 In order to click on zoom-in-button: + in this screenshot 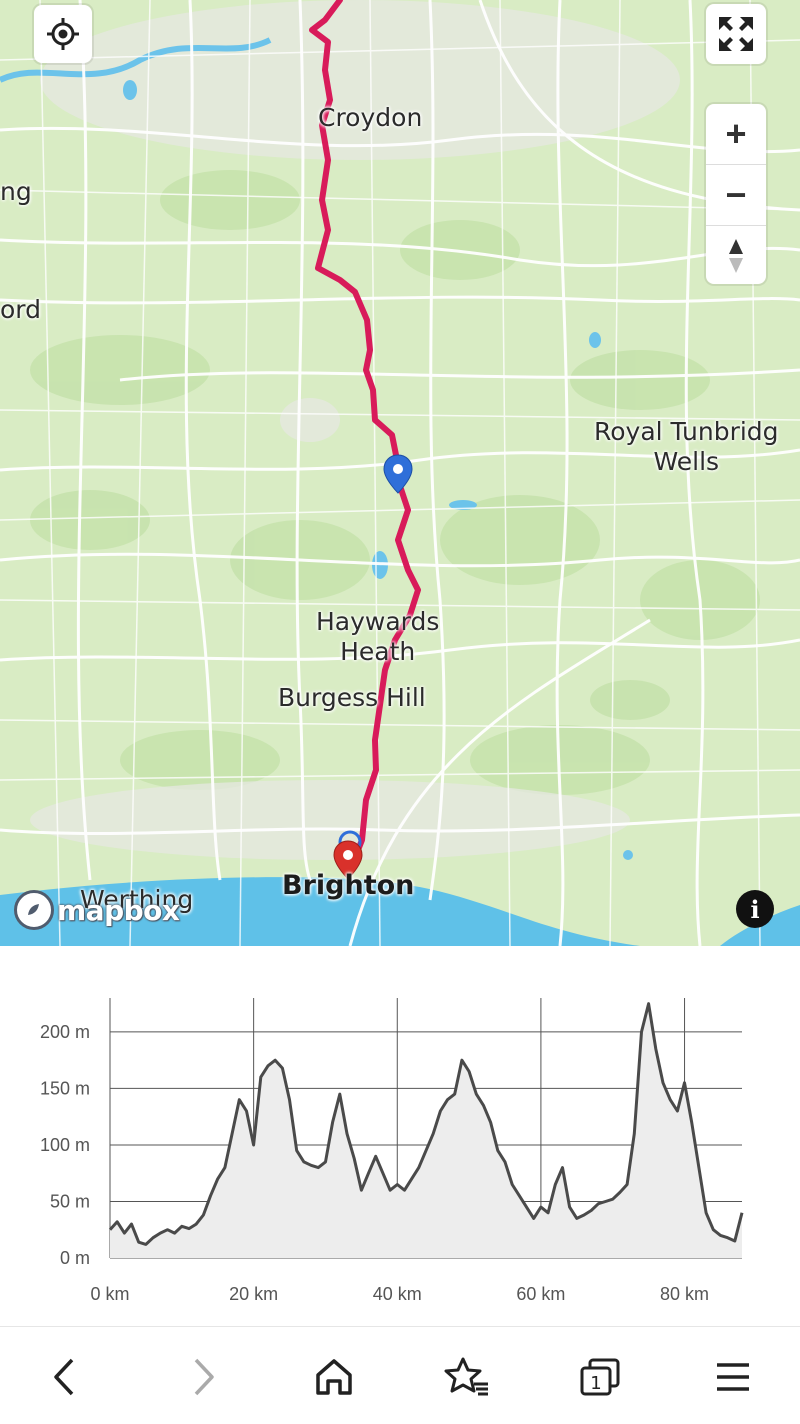, I will do `click(736, 134)`.